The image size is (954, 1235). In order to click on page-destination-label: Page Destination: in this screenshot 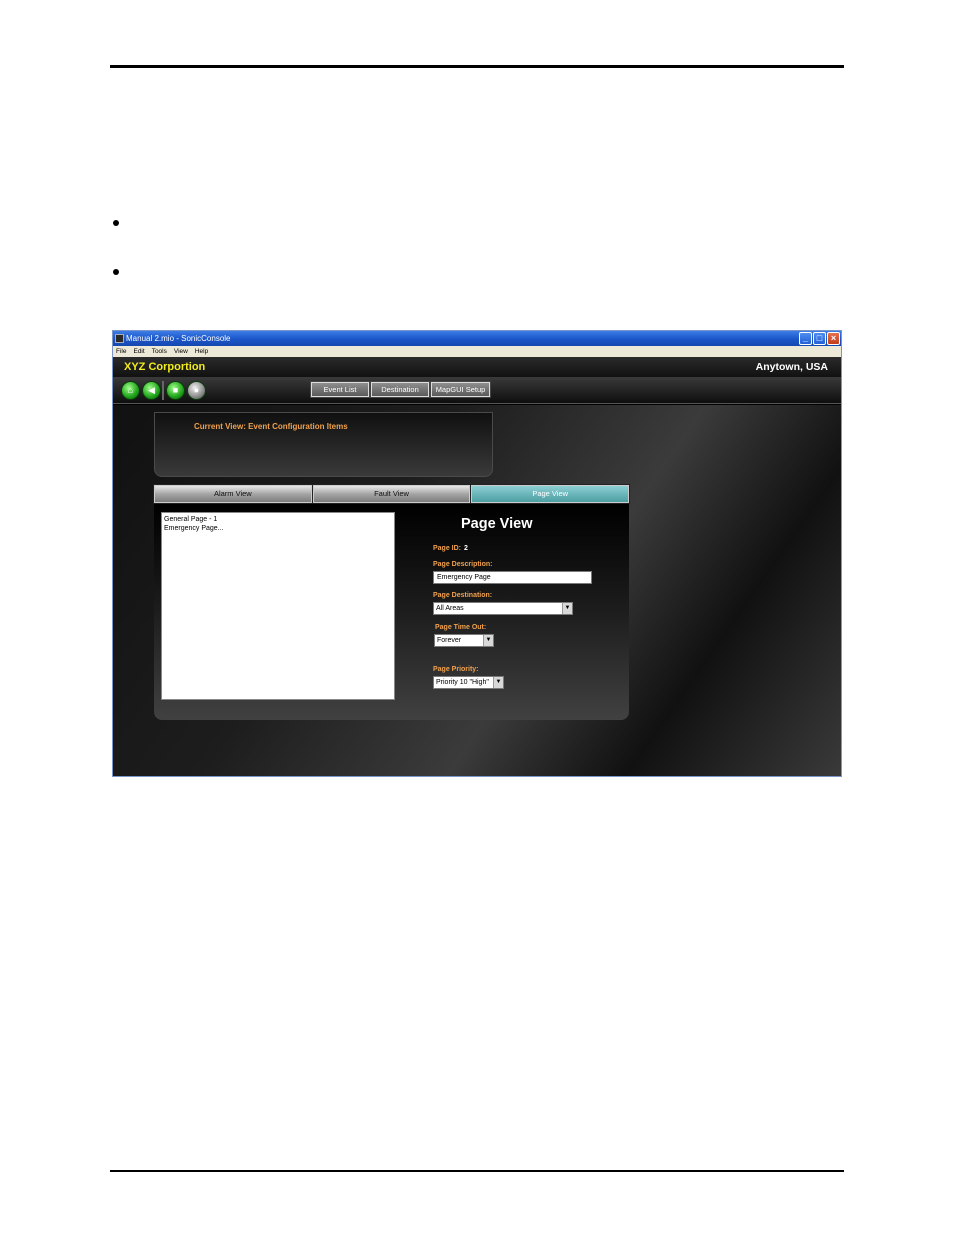, I will do `click(463, 595)`.